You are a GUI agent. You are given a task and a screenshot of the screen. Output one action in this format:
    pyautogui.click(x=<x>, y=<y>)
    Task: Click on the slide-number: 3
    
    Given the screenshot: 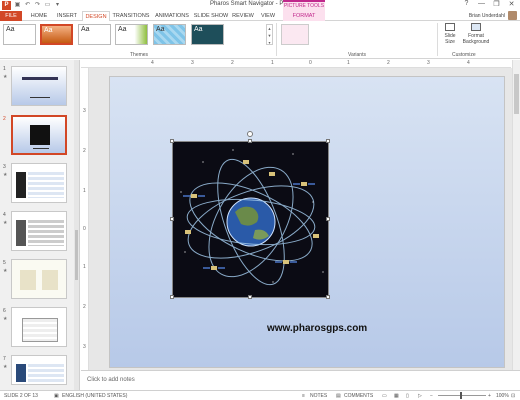 What is the action you would take?
    pyautogui.click(x=4, y=167)
    